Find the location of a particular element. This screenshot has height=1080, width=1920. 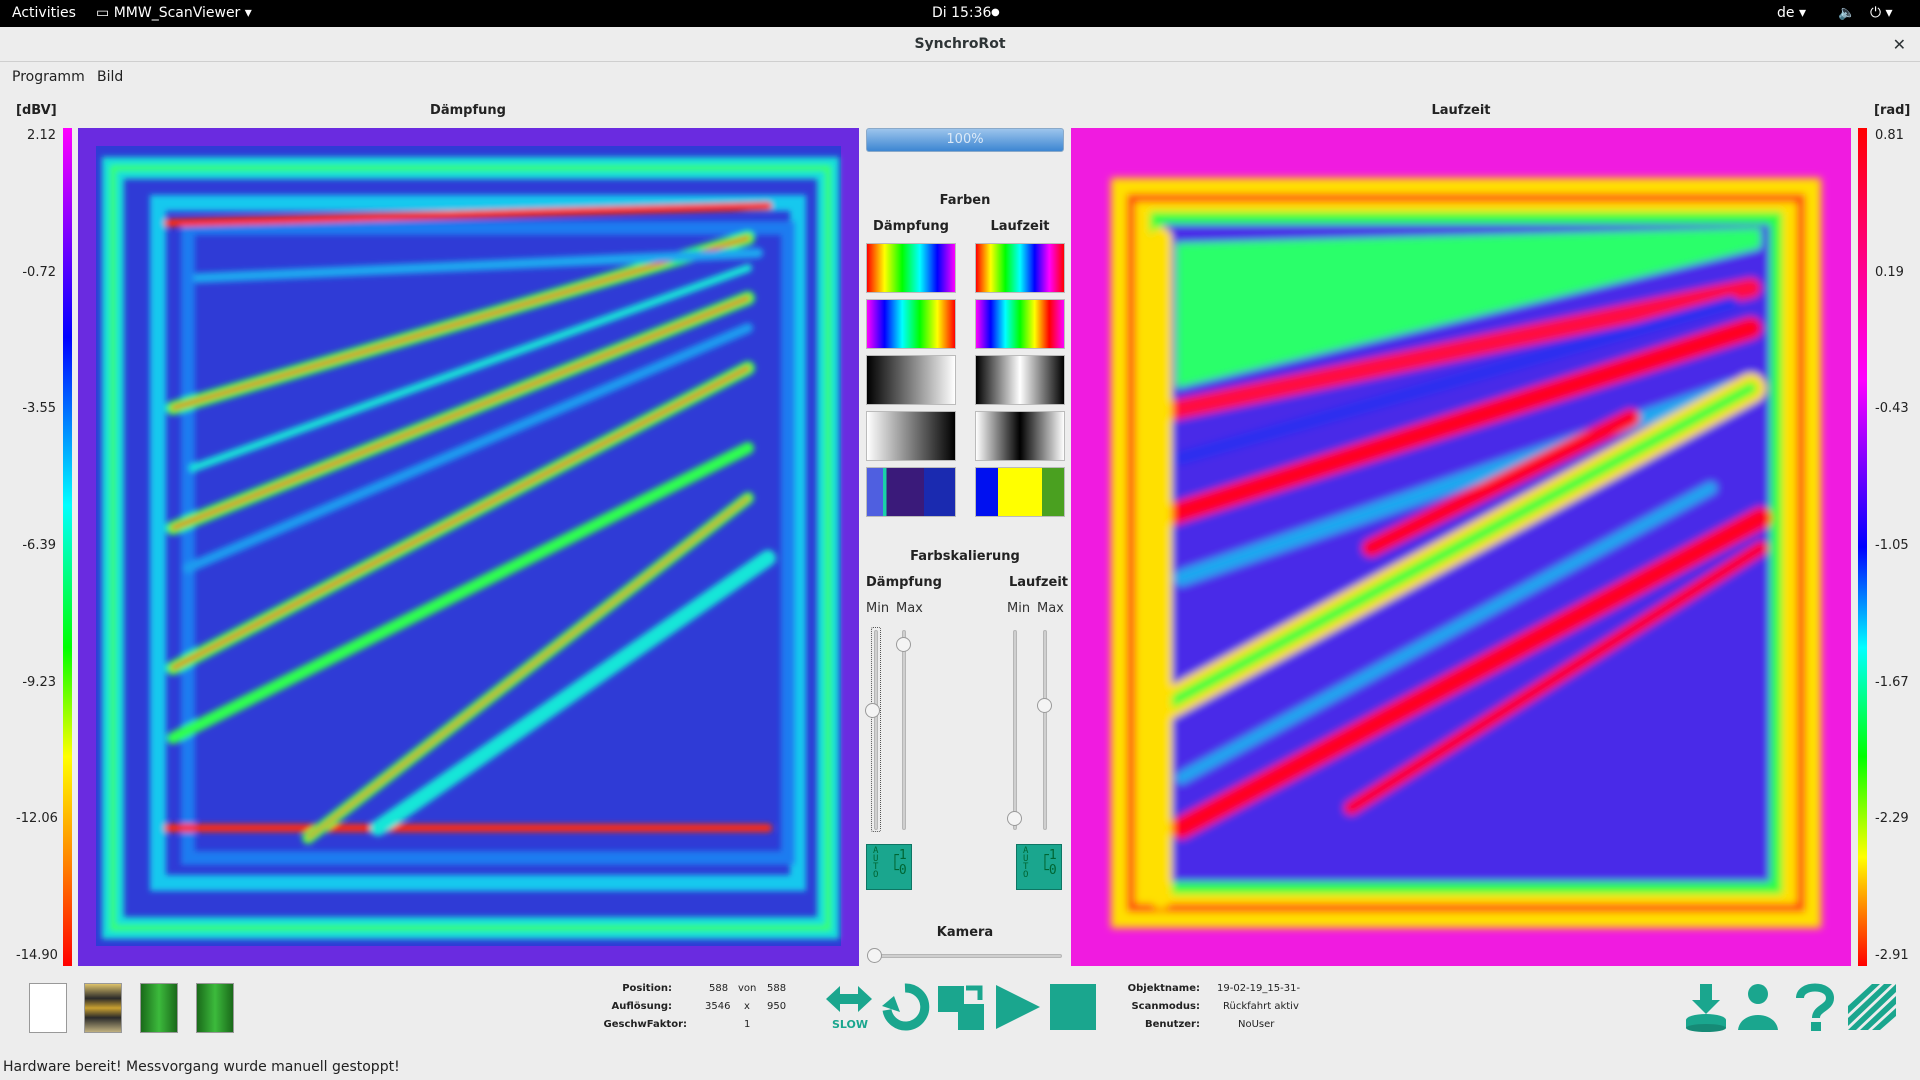

colormap-gray-left is located at coordinates (911, 380).